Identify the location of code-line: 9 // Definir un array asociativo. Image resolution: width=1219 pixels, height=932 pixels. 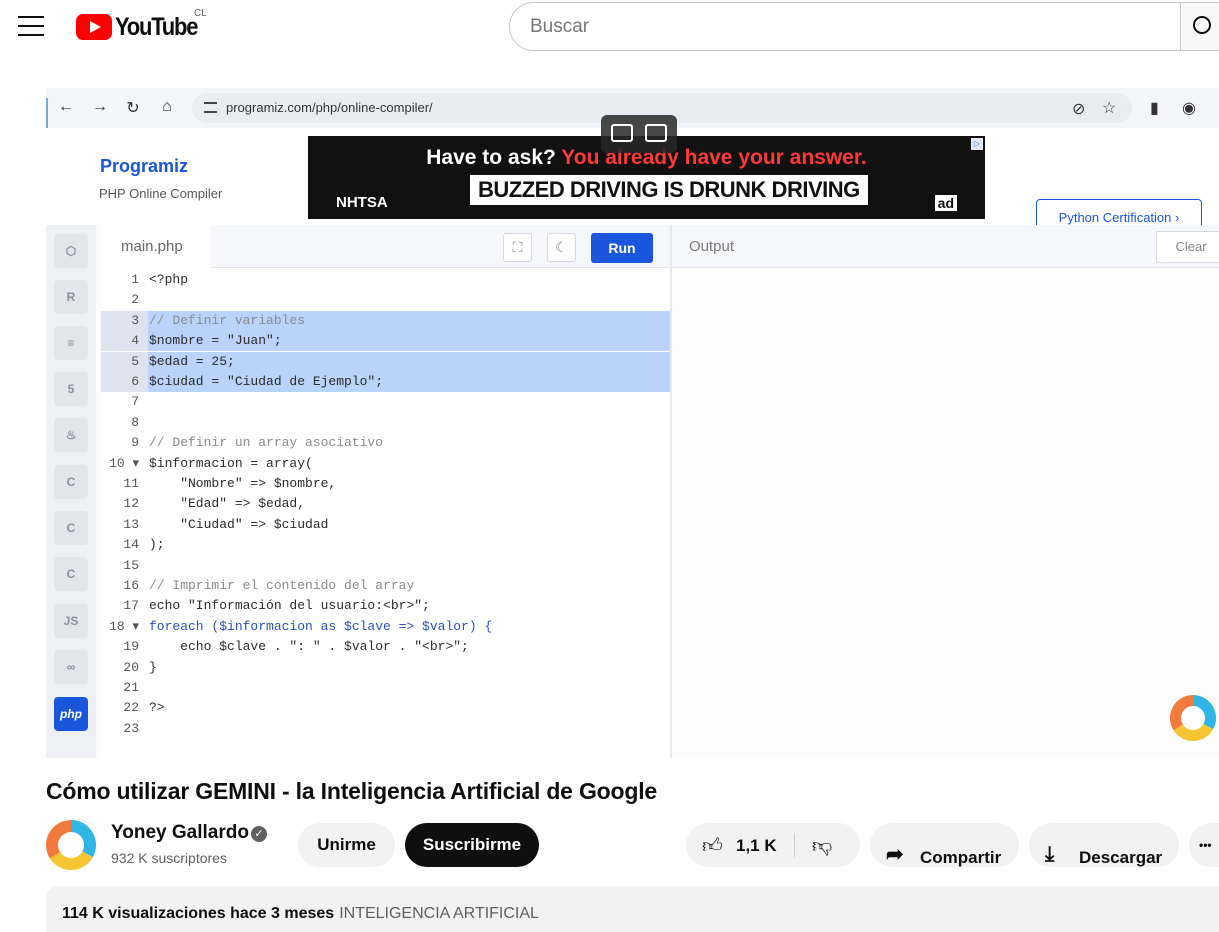
(385, 443).